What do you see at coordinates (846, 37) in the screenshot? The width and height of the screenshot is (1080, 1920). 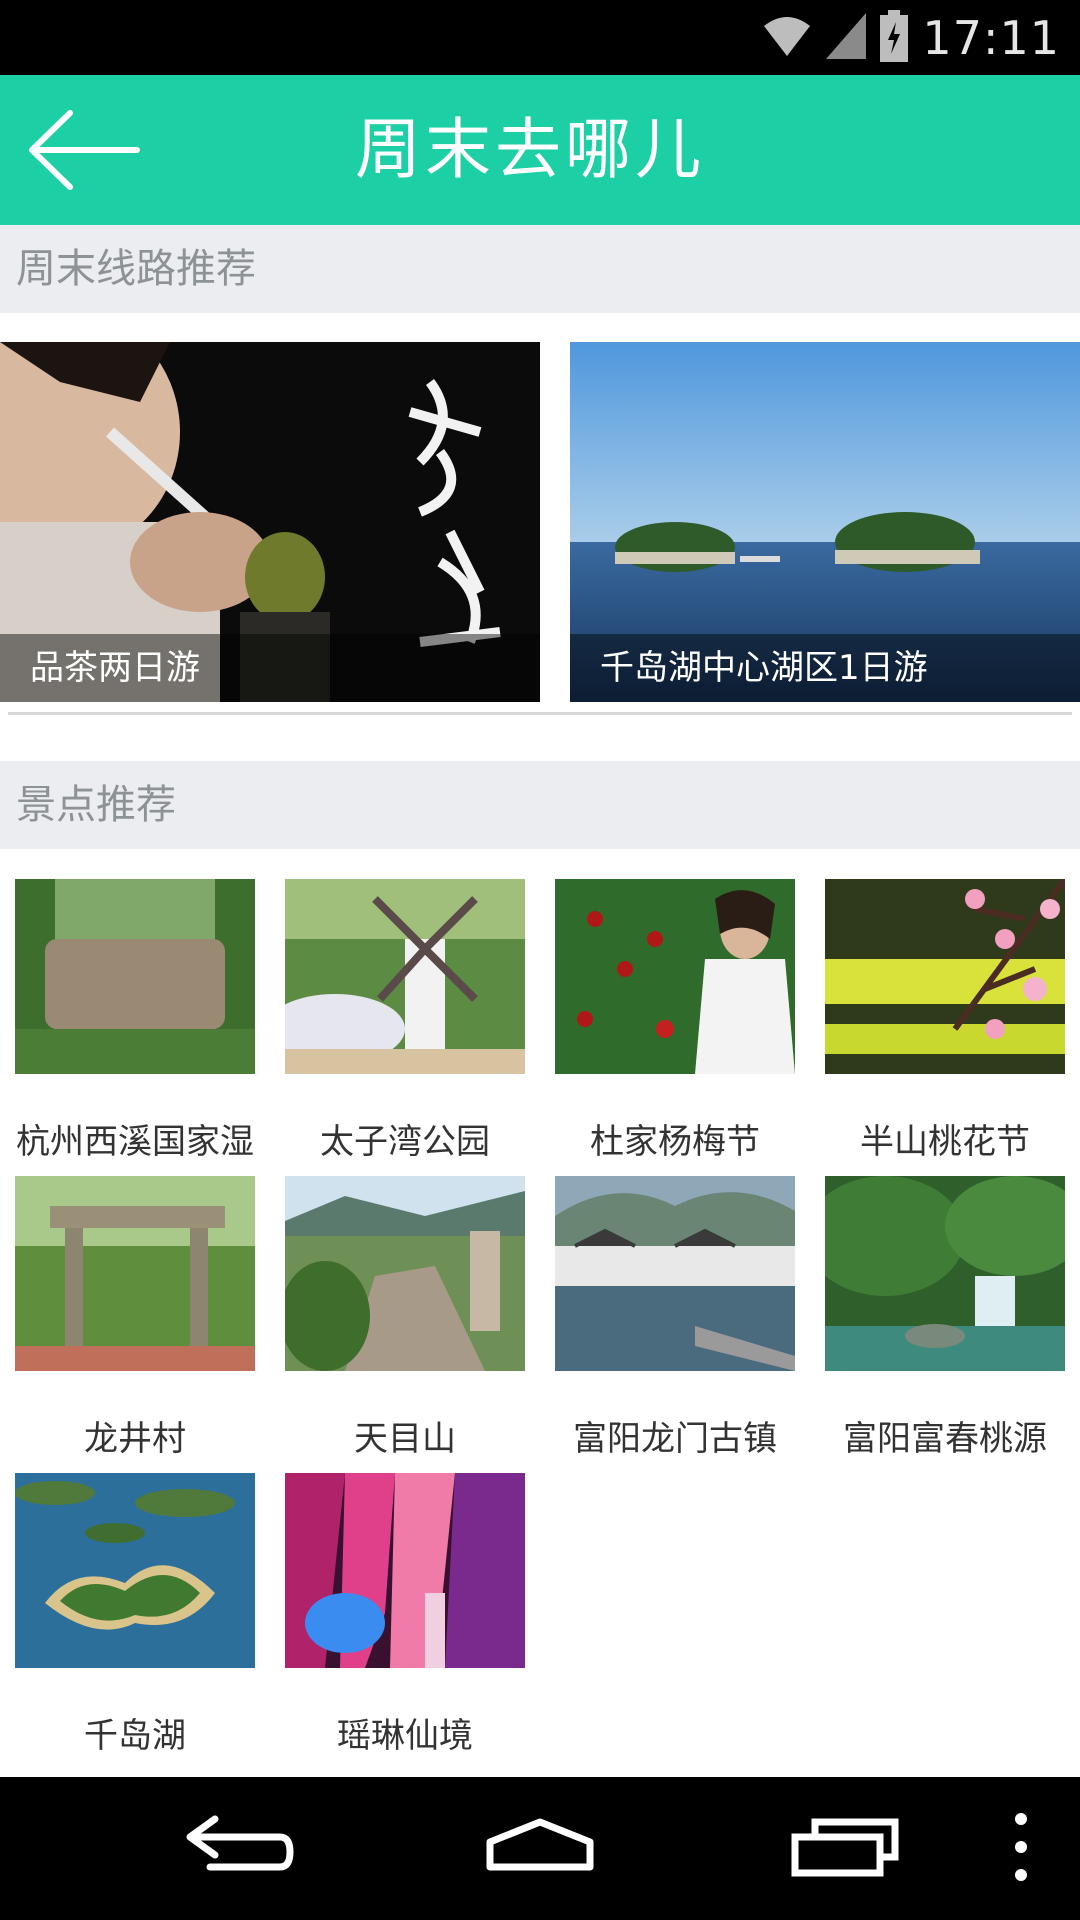 I see `signal-icon` at bounding box center [846, 37].